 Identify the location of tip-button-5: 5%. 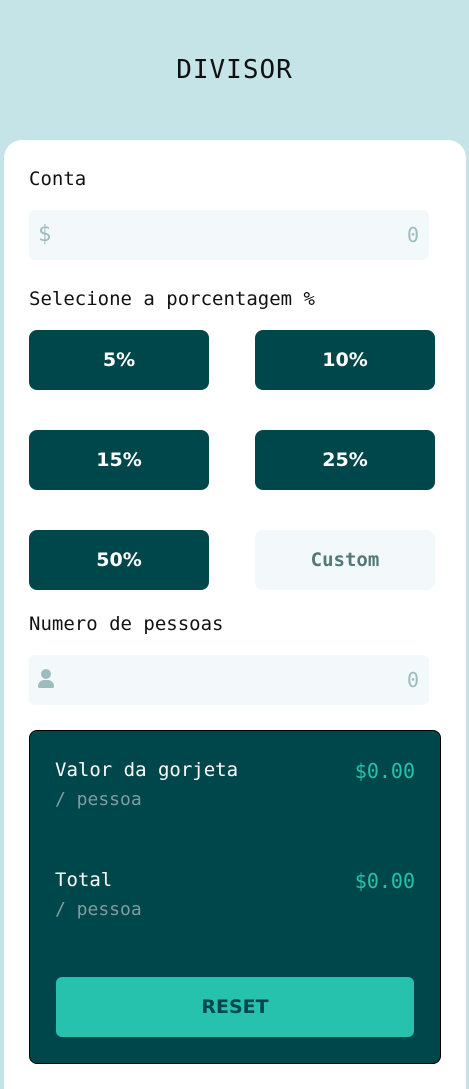
(119, 360).